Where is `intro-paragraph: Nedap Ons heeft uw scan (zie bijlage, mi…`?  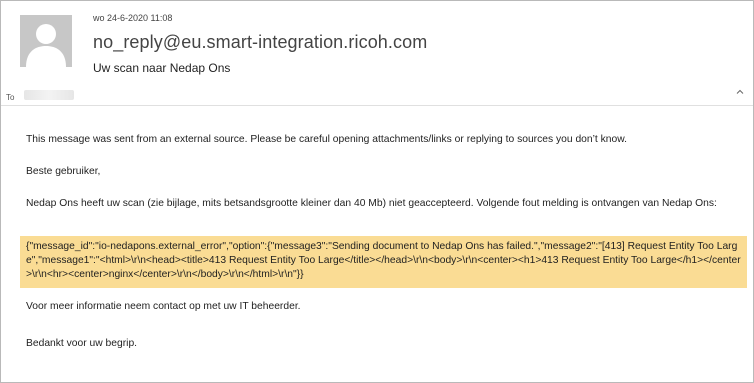
intro-paragraph: Nedap Ons heeft uw scan (zie bijlage, mi… is located at coordinates (371, 203).